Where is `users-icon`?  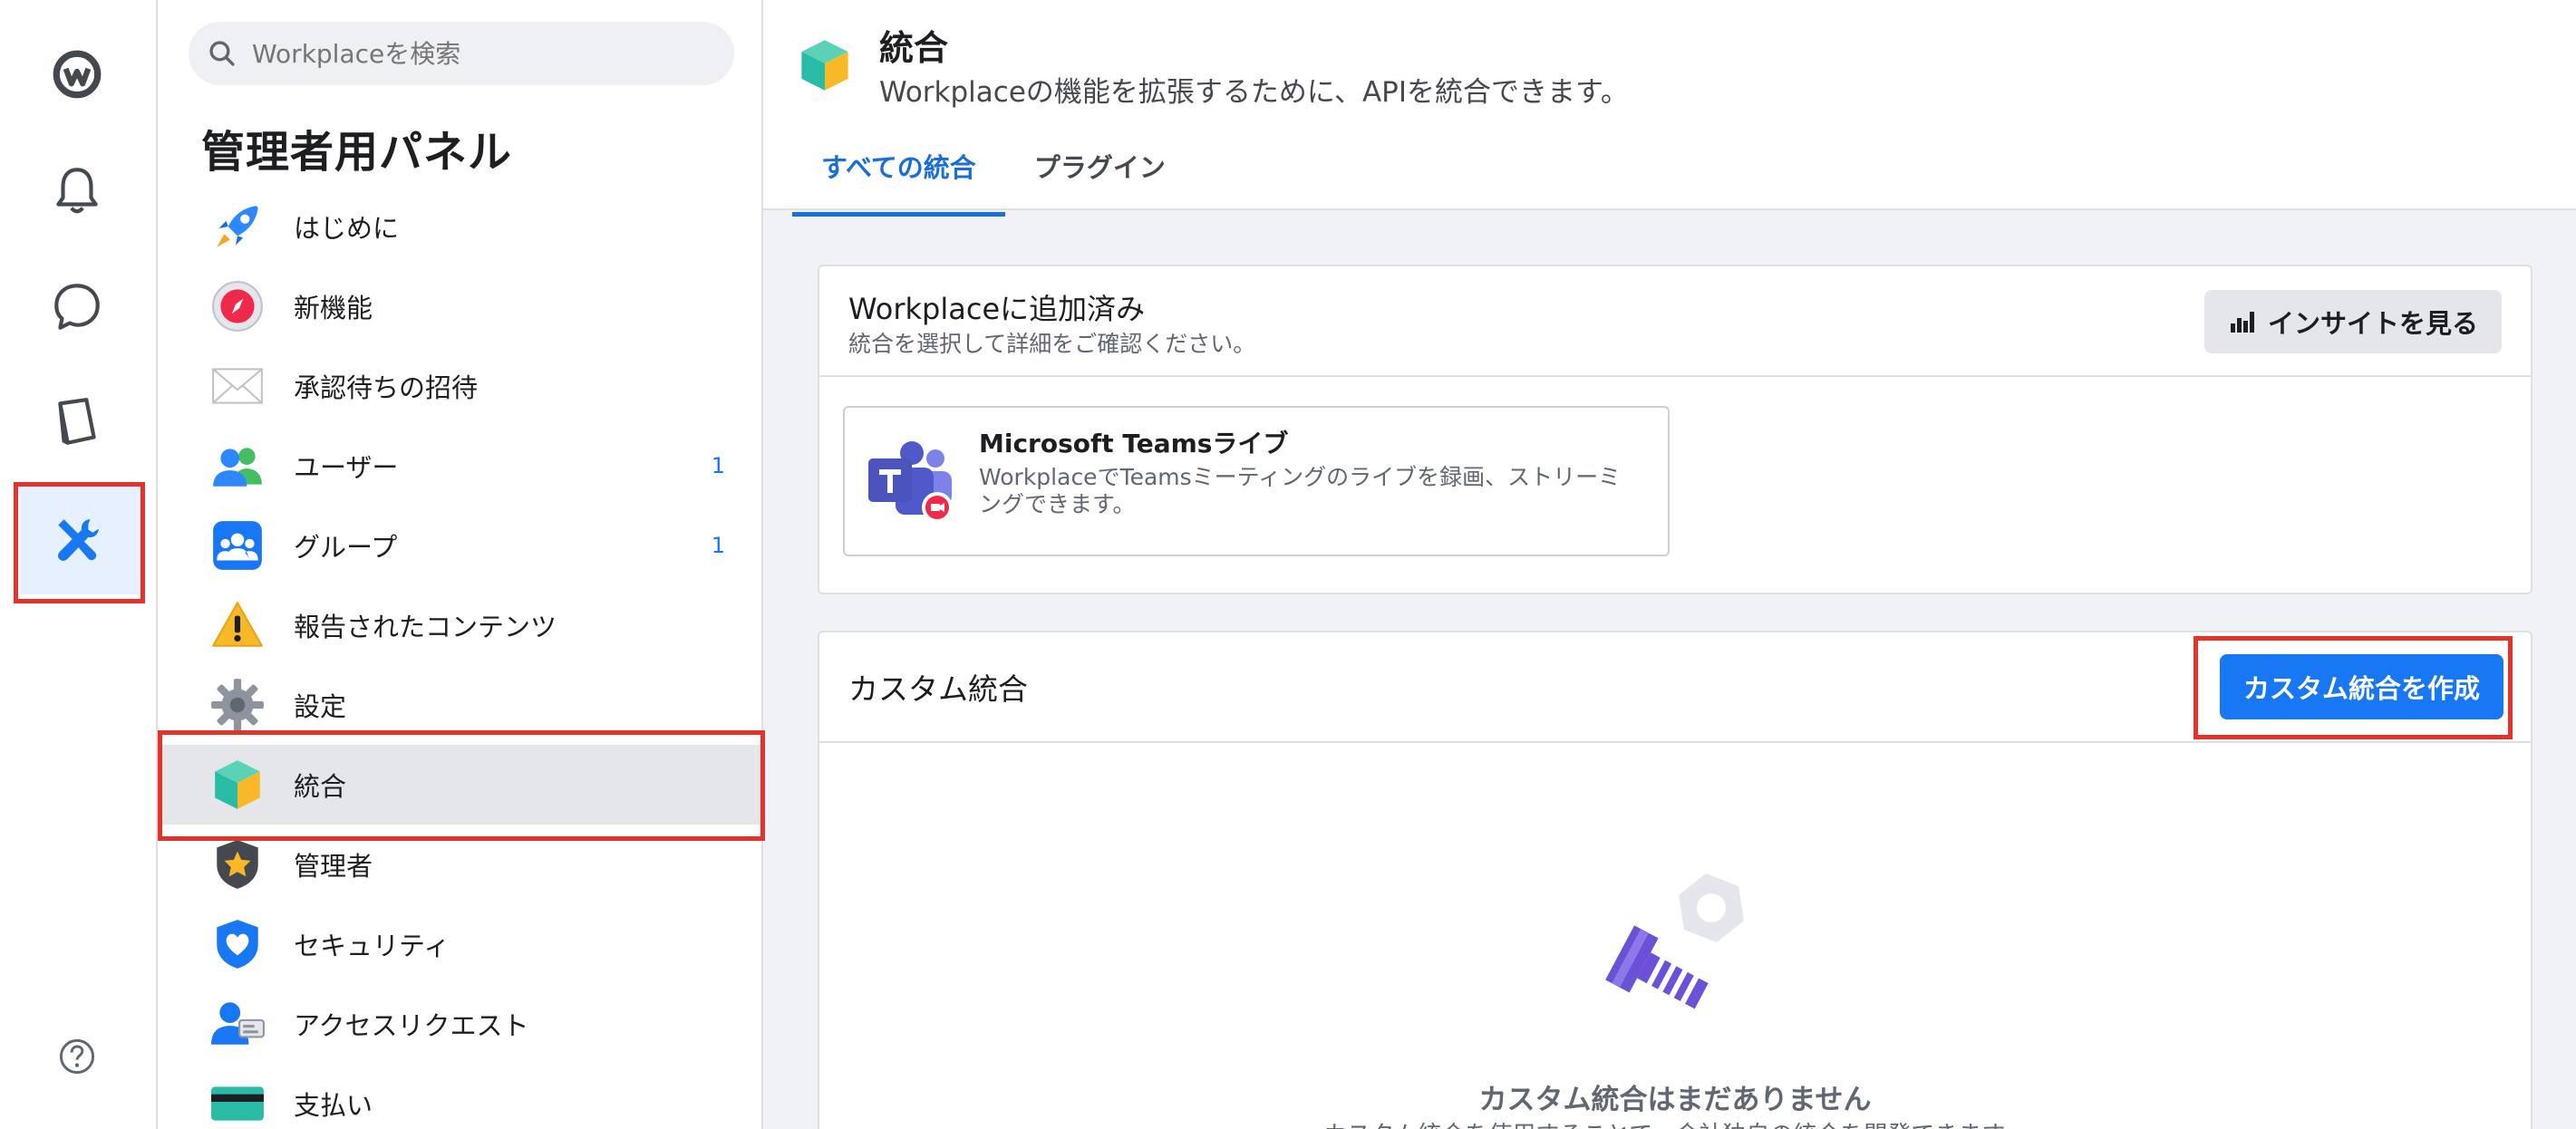 users-icon is located at coordinates (237, 466).